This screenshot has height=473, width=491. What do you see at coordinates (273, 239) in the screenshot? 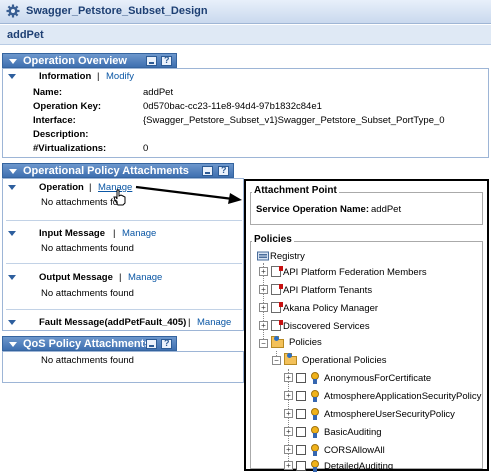
I see `policies-title: Policies` at bounding box center [273, 239].